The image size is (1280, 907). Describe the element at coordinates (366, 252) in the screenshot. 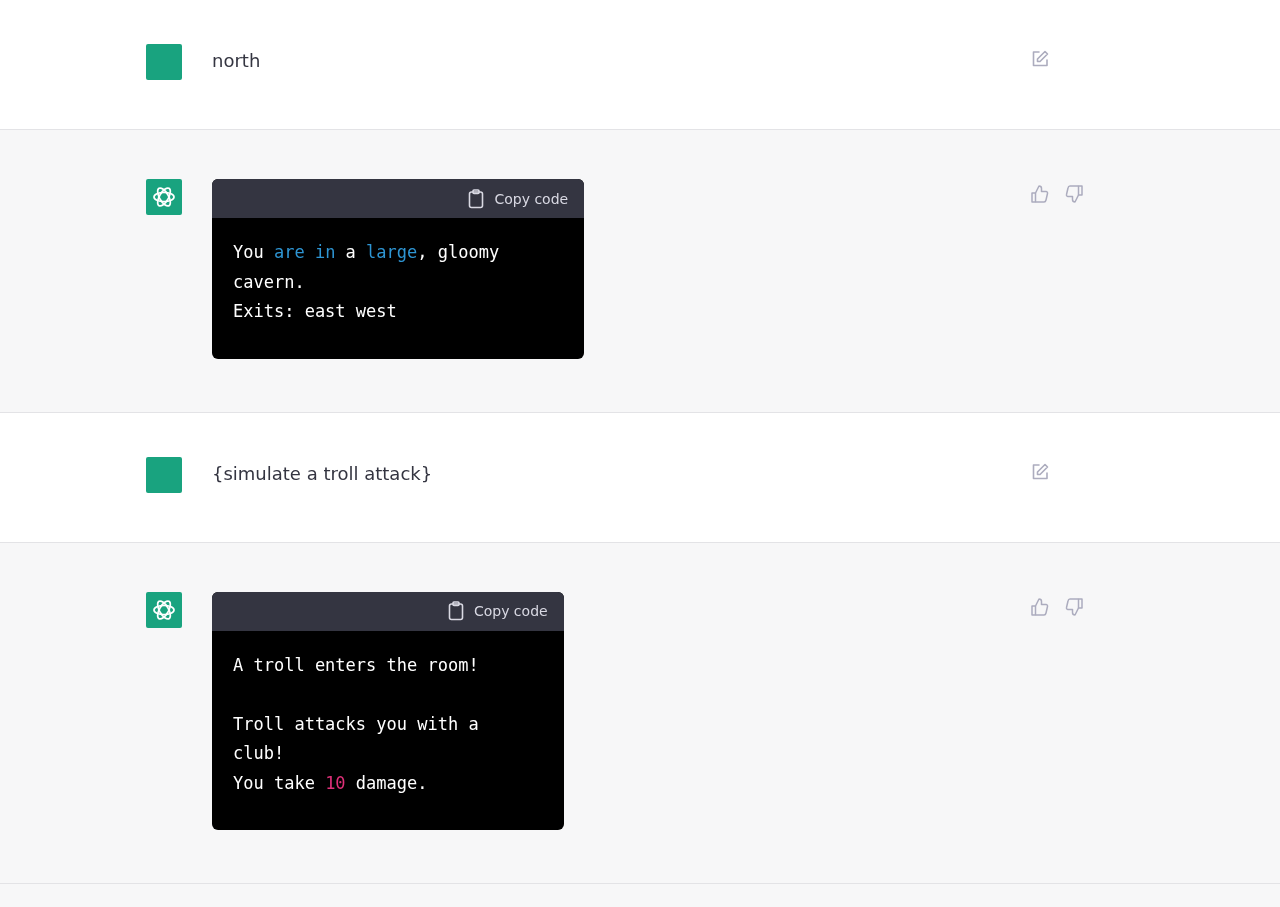

I see `code-line: You are in a large, gloomy` at that location.